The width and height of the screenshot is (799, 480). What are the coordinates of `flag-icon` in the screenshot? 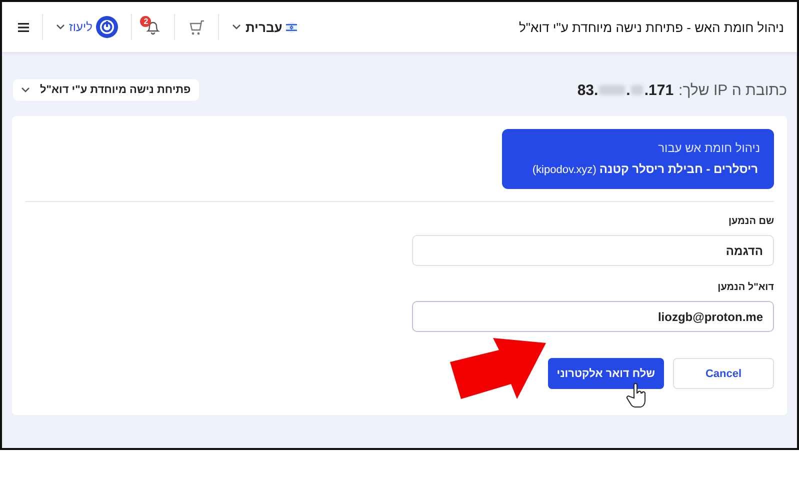 It's located at (292, 27).